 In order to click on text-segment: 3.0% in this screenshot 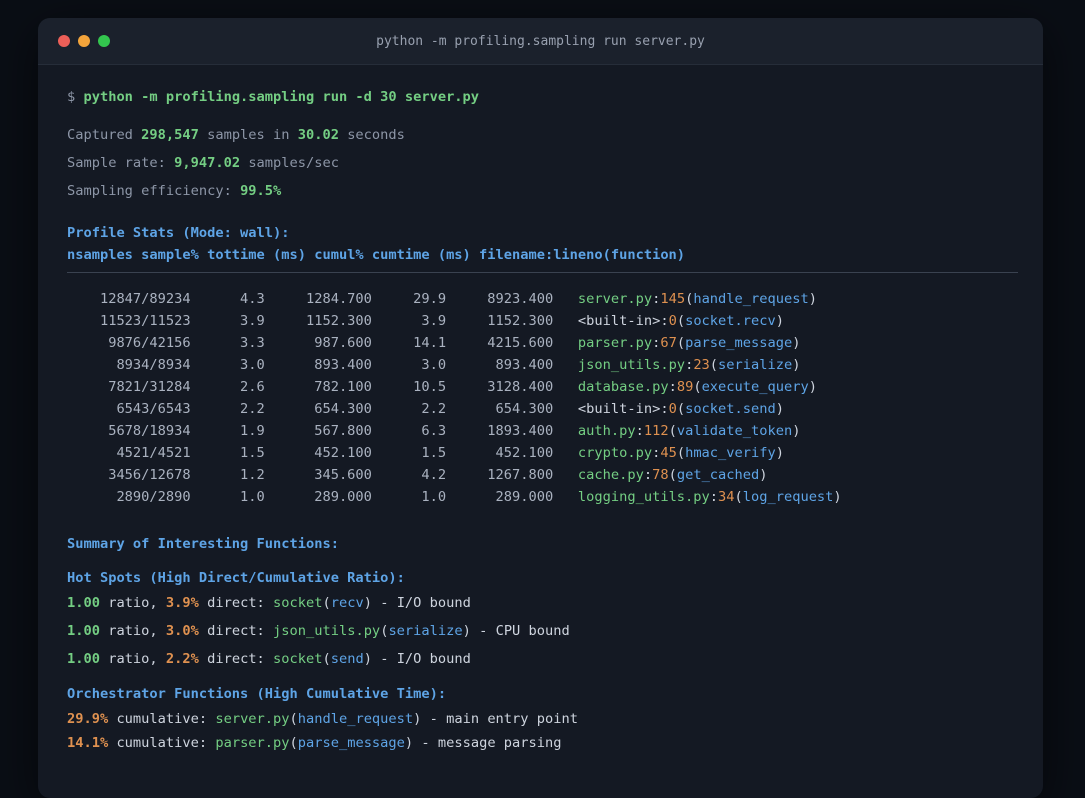, I will do `click(182, 631)`.